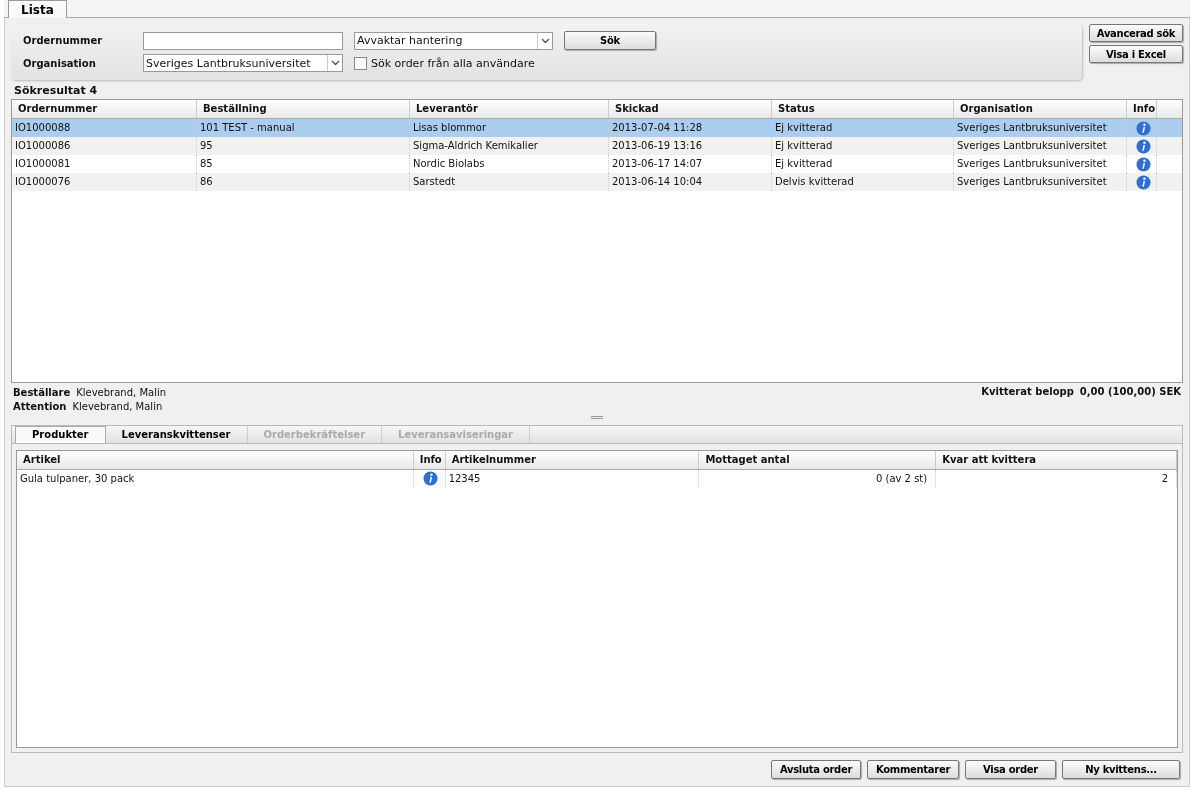 Image resolution: width=1196 pixels, height=795 pixels. I want to click on amount-value: 0,00 (100,00) SEK, so click(1130, 392).